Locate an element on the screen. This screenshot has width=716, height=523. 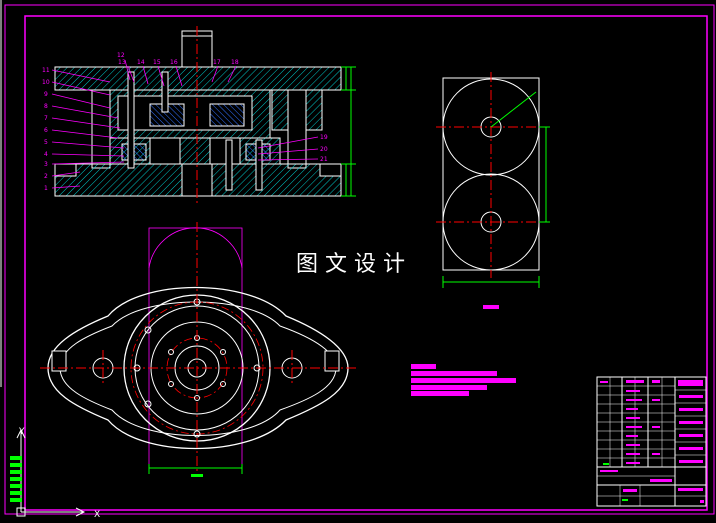
guide-post-left is located at coordinates (101, 129).